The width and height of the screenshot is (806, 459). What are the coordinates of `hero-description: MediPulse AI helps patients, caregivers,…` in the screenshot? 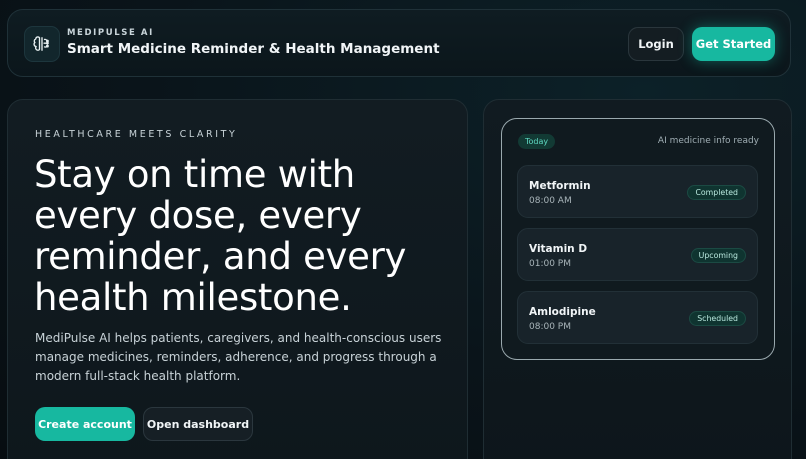 It's located at (238, 357).